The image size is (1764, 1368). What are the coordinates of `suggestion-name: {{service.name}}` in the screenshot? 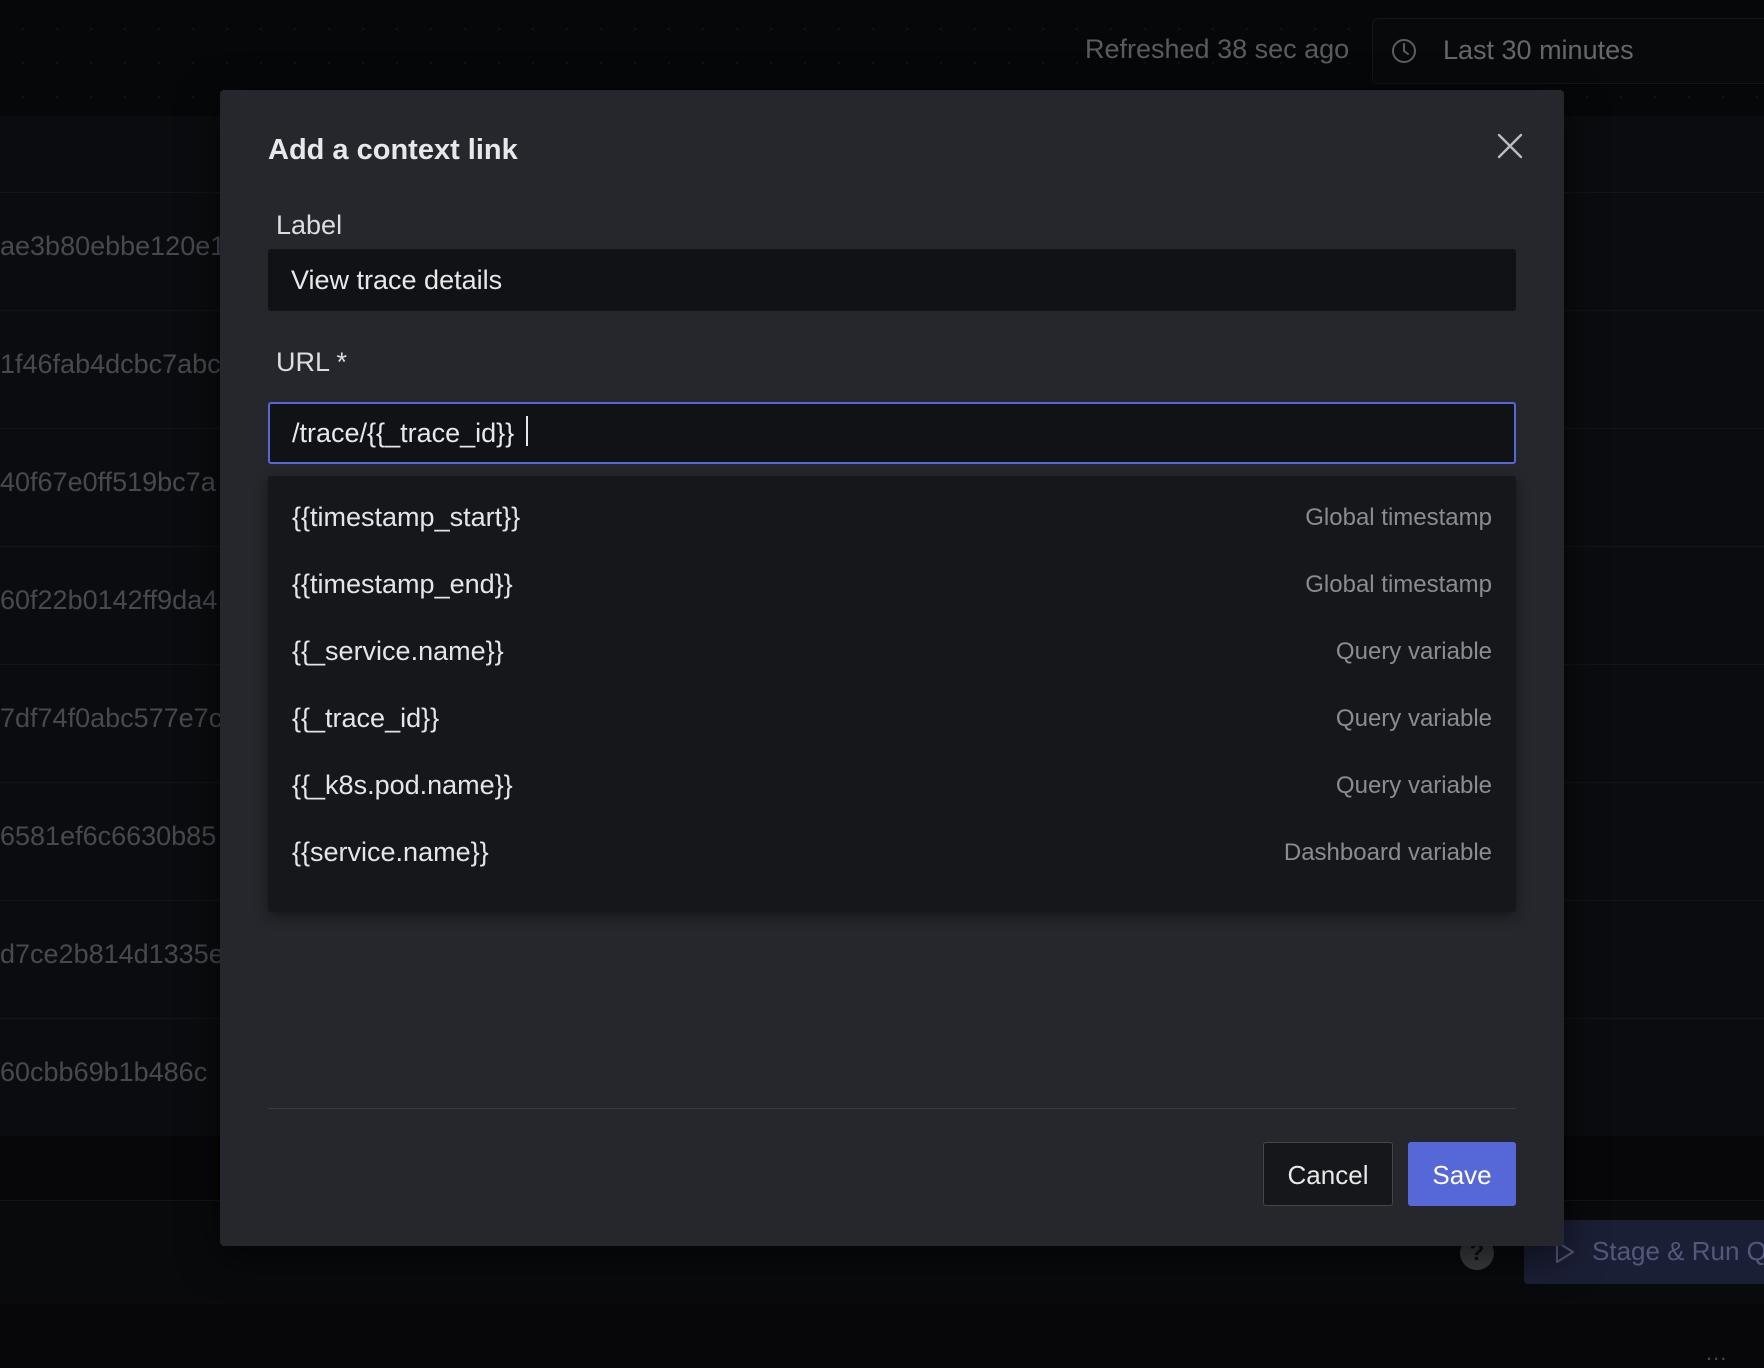 It's located at (390, 852).